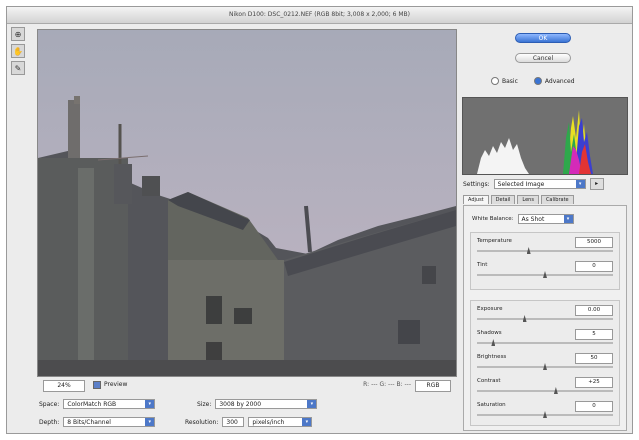 The width and height of the screenshot is (639, 440). I want to click on preview-toggle: Preview, so click(110, 385).